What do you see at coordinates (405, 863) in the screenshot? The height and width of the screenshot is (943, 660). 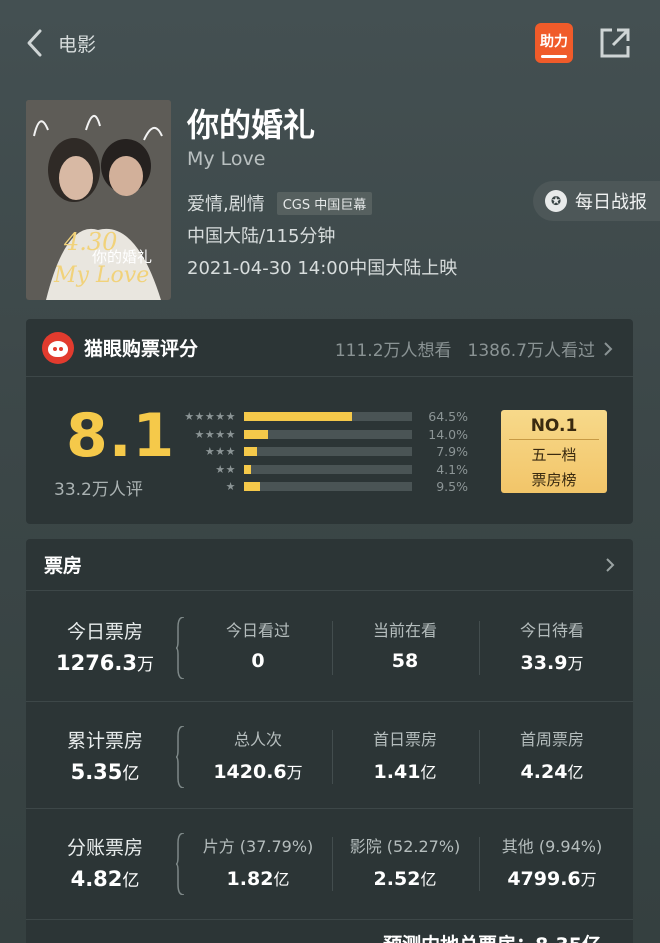 I see `stat-cell: 影院 (52.27%) 2.52亿` at bounding box center [405, 863].